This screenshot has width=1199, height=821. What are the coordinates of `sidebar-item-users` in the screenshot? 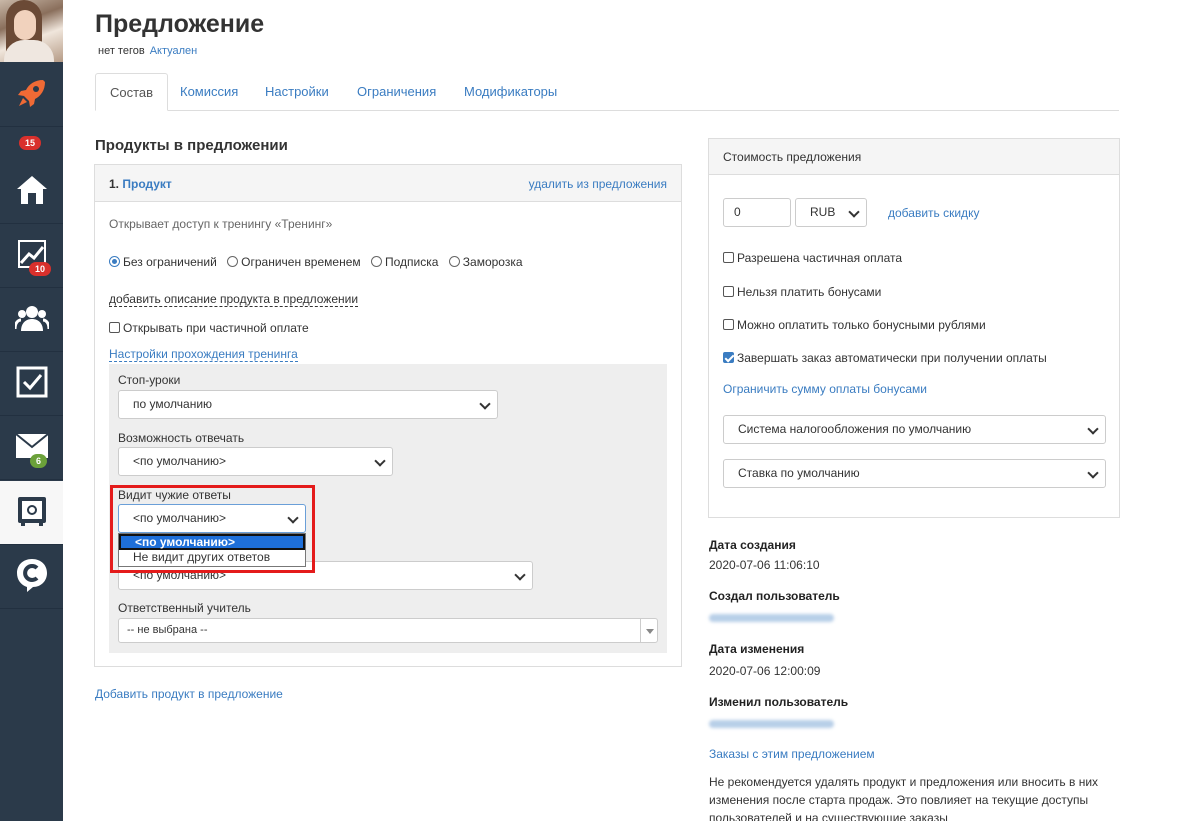 It's located at (31, 320).